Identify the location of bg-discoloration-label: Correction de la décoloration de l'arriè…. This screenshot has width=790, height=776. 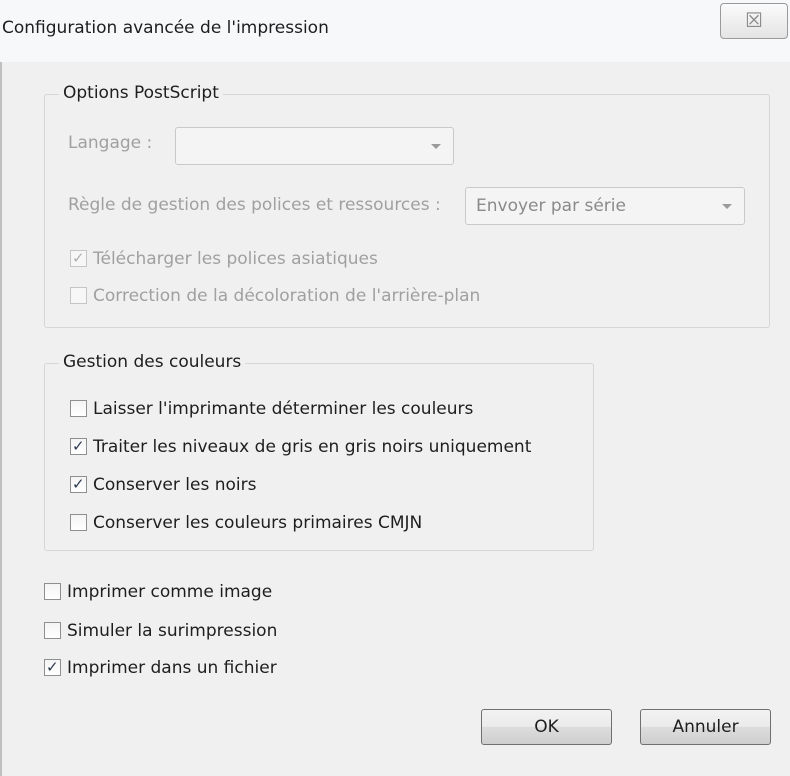
(287, 296).